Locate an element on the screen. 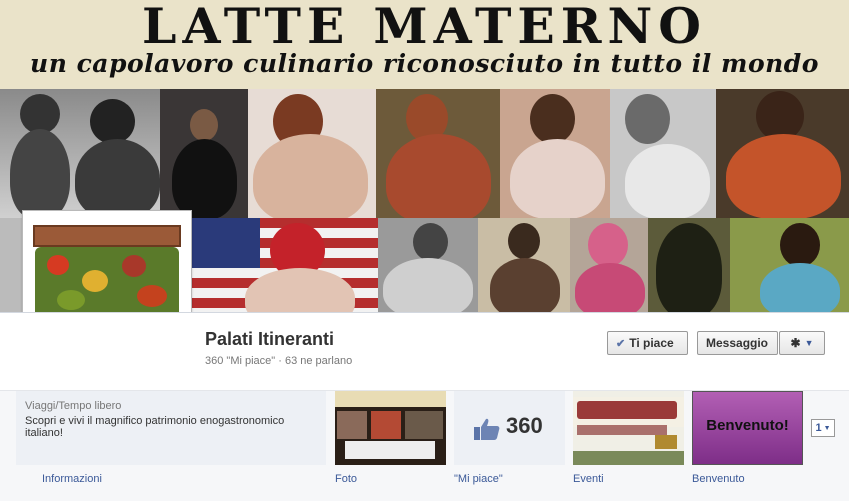  app-label-eventi: Eventi is located at coordinates (588, 479).